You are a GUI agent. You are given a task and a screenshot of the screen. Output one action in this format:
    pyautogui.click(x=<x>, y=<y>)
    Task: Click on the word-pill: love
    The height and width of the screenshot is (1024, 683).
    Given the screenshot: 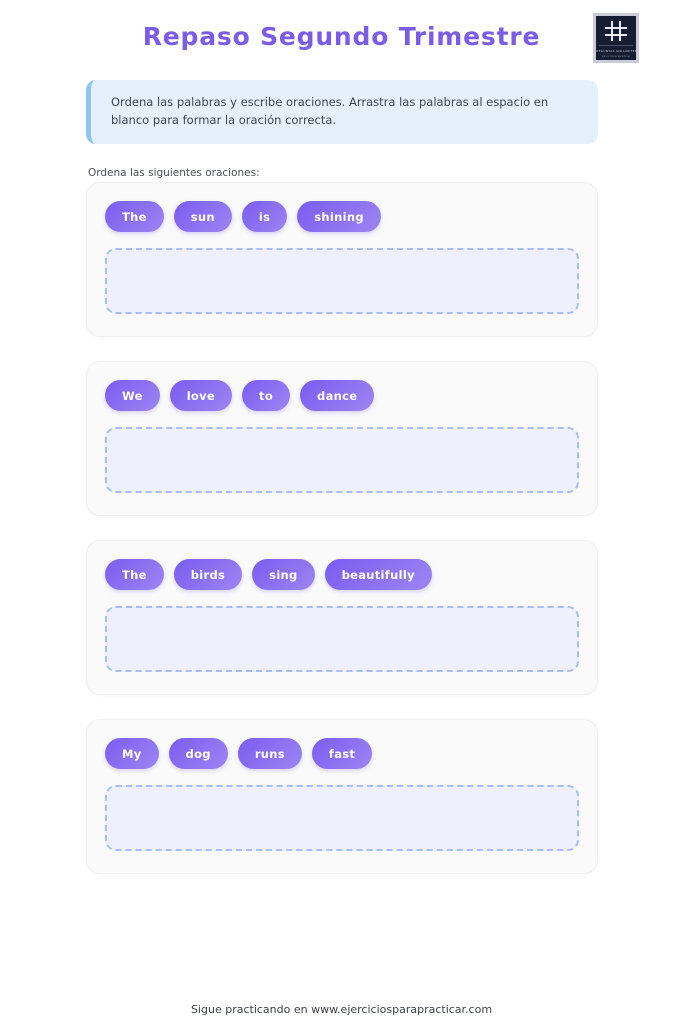 What is the action you would take?
    pyautogui.click(x=201, y=395)
    